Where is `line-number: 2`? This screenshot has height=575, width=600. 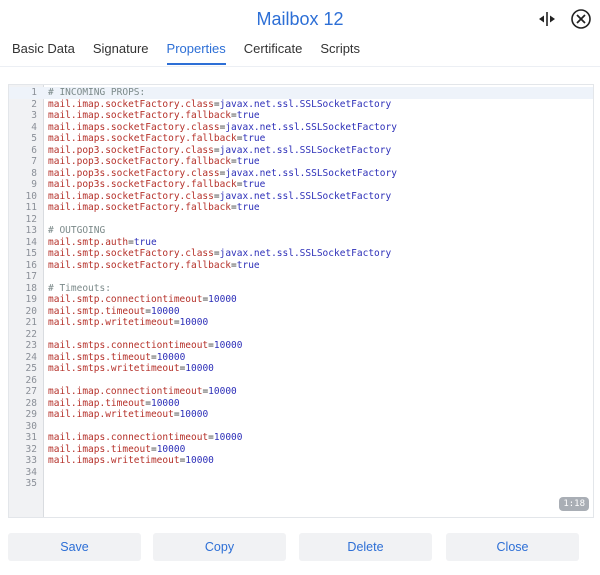
line-number: 2 is located at coordinates (34, 104).